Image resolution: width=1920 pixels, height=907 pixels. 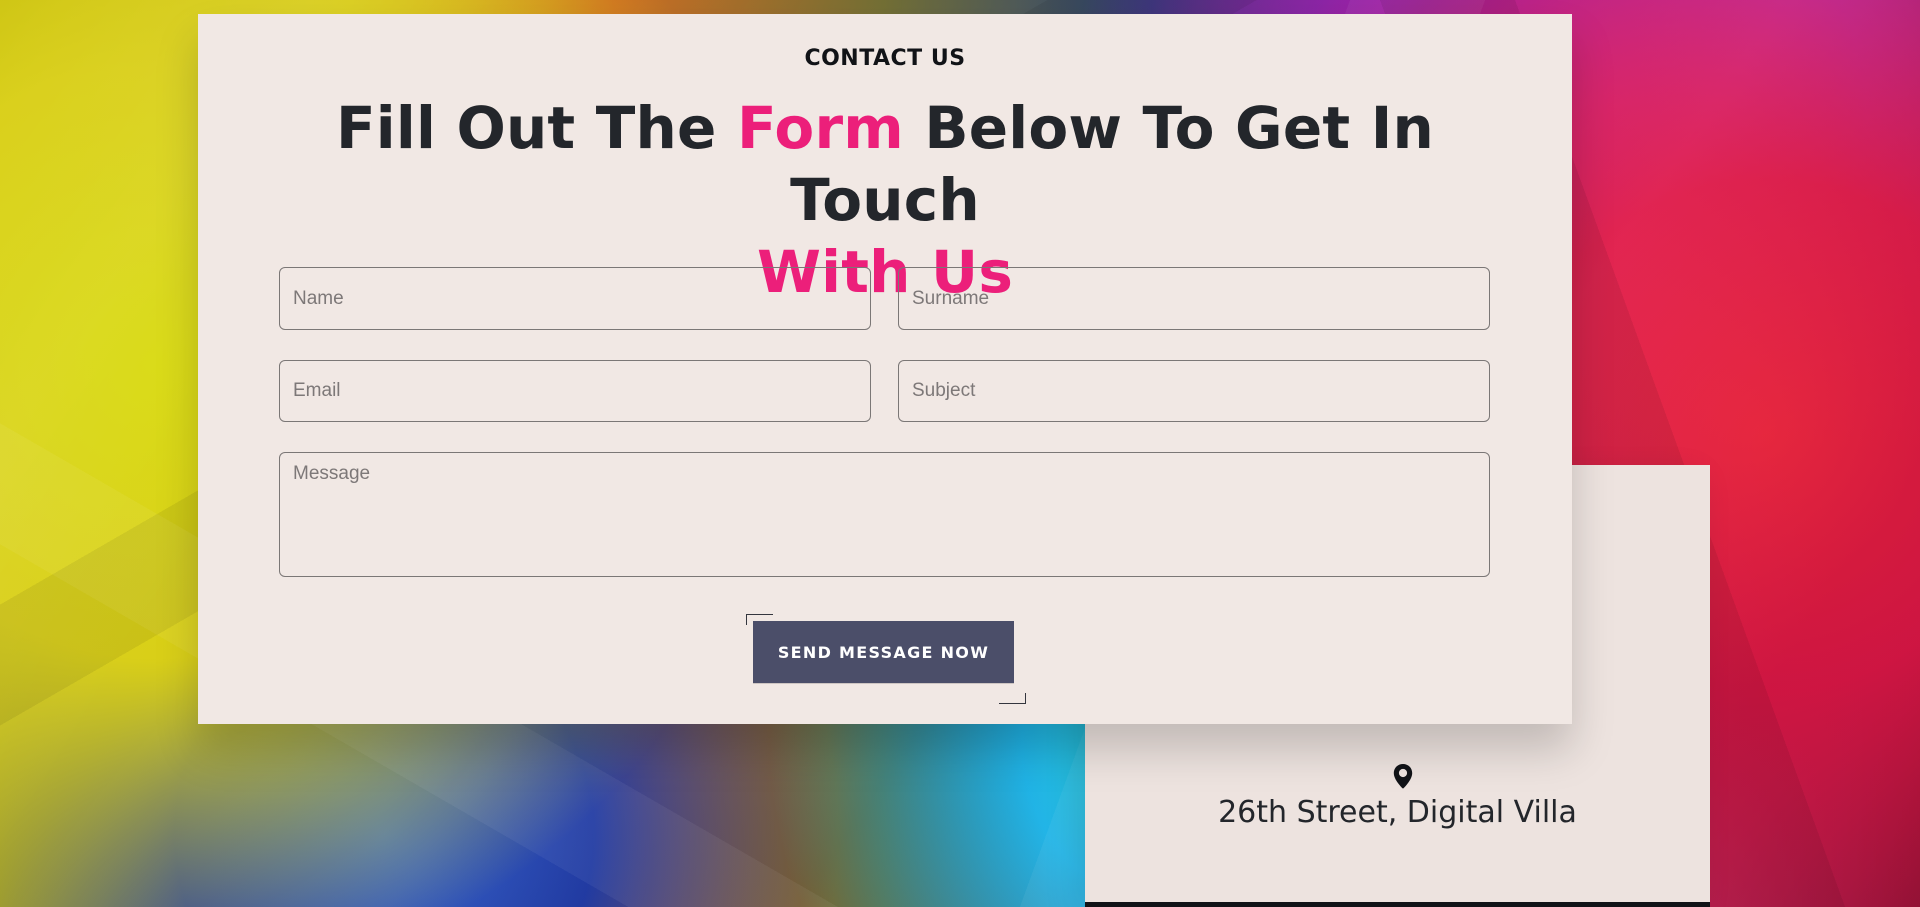 I want to click on headline-accent-form: Form, so click(x=820, y=128).